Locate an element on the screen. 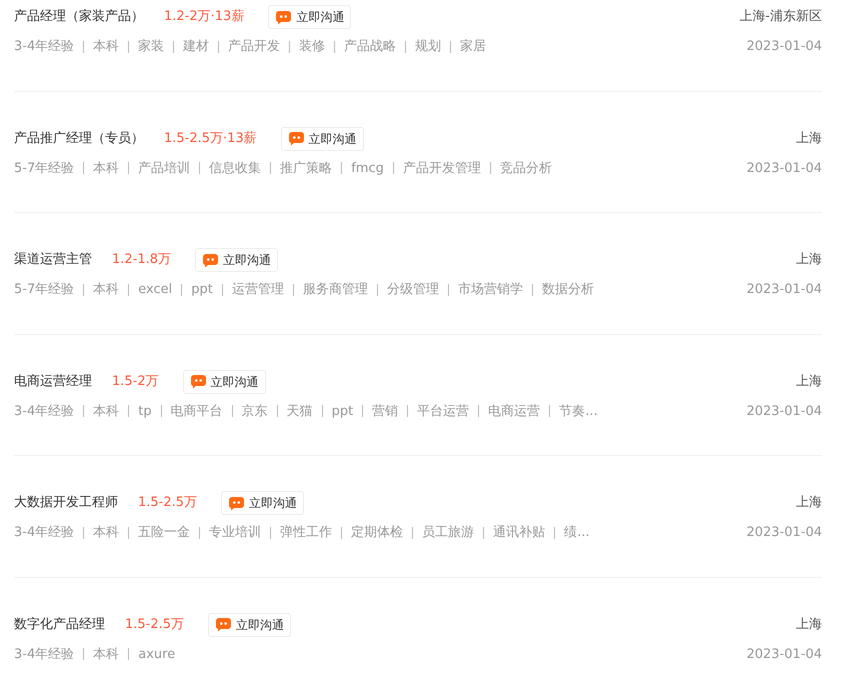 The height and width of the screenshot is (698, 842). job-tag: 产品战略 is located at coordinates (370, 46).